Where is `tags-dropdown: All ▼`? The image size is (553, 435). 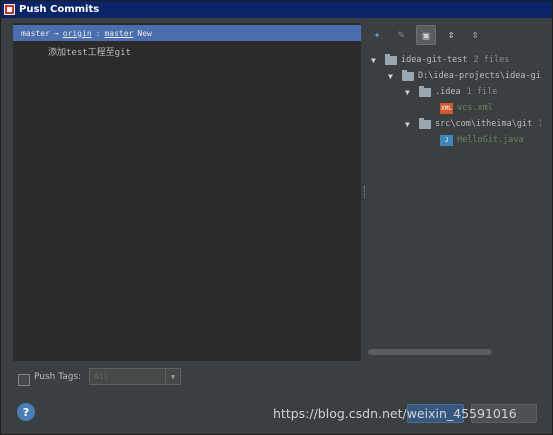 tags-dropdown: All ▼ is located at coordinates (135, 376).